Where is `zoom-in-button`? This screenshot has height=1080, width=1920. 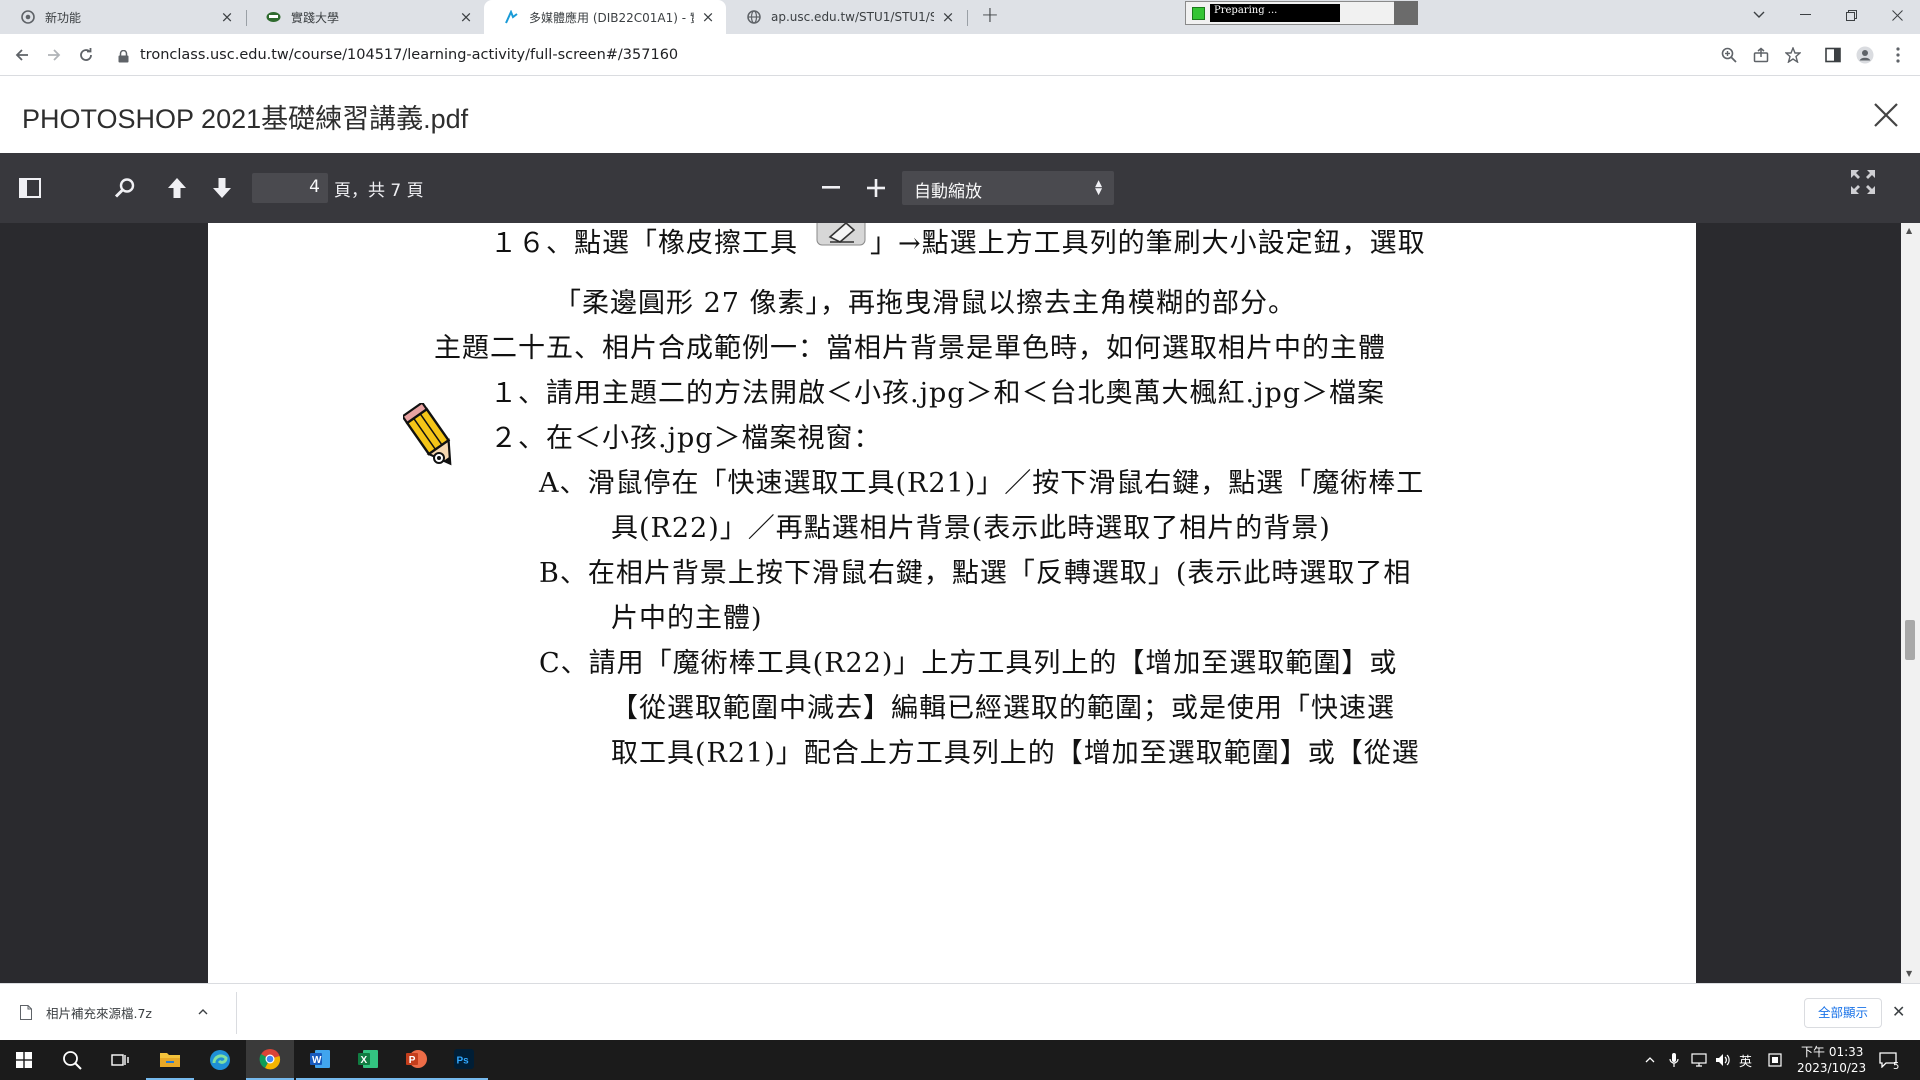
zoom-in-button is located at coordinates (876, 188).